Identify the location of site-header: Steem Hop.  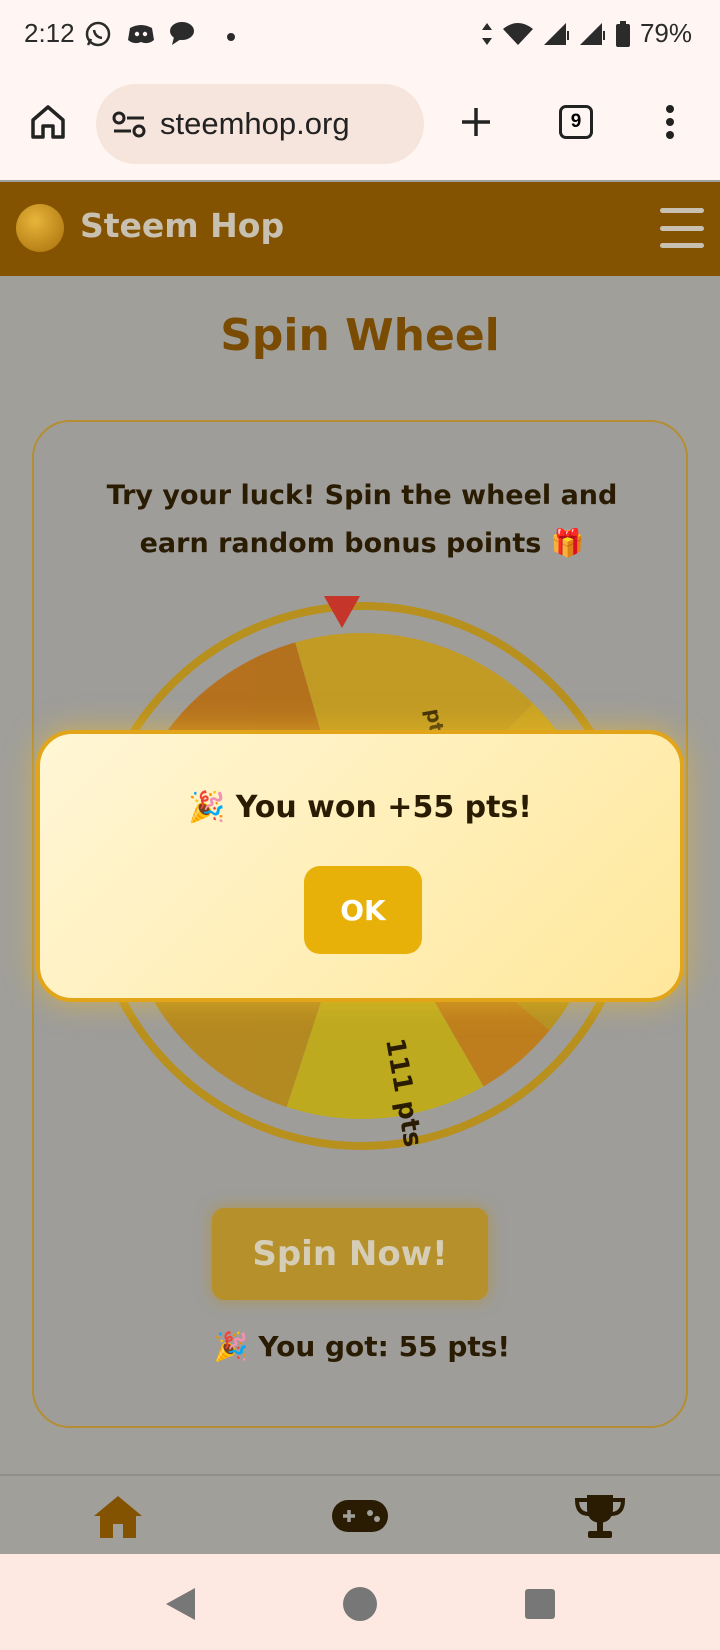
(360, 229).